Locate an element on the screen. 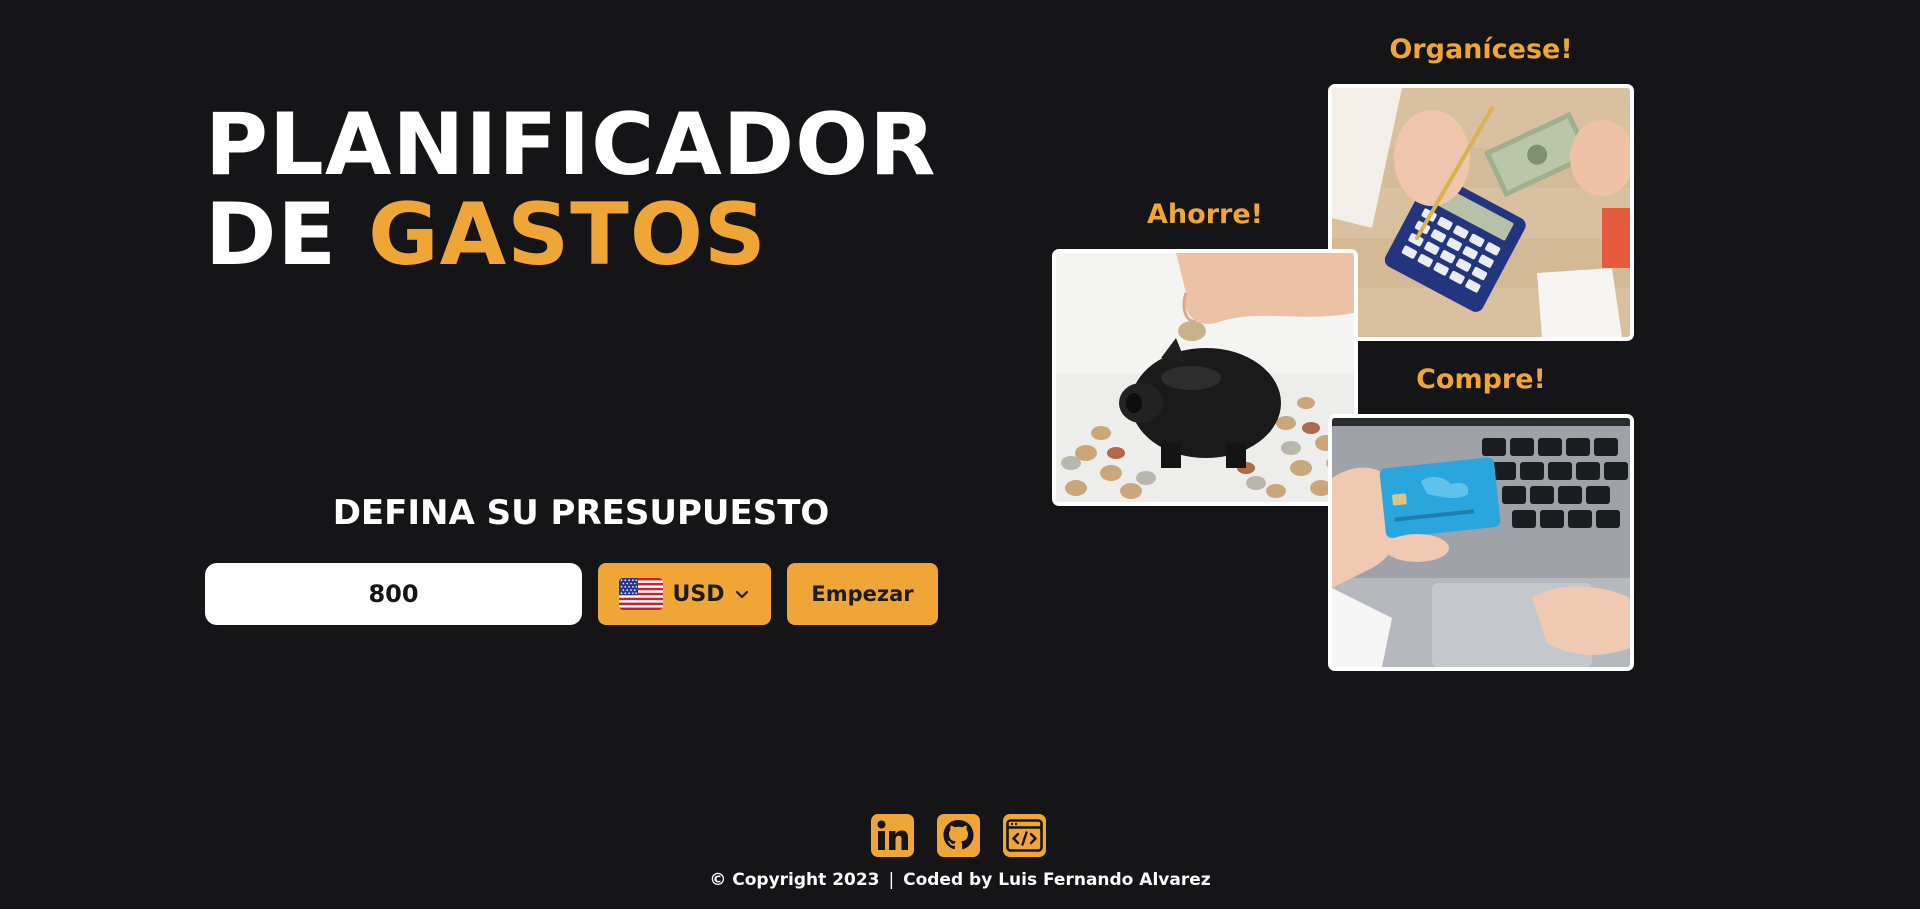 The image size is (1920, 909). currency-label: USD is located at coordinates (698, 594).